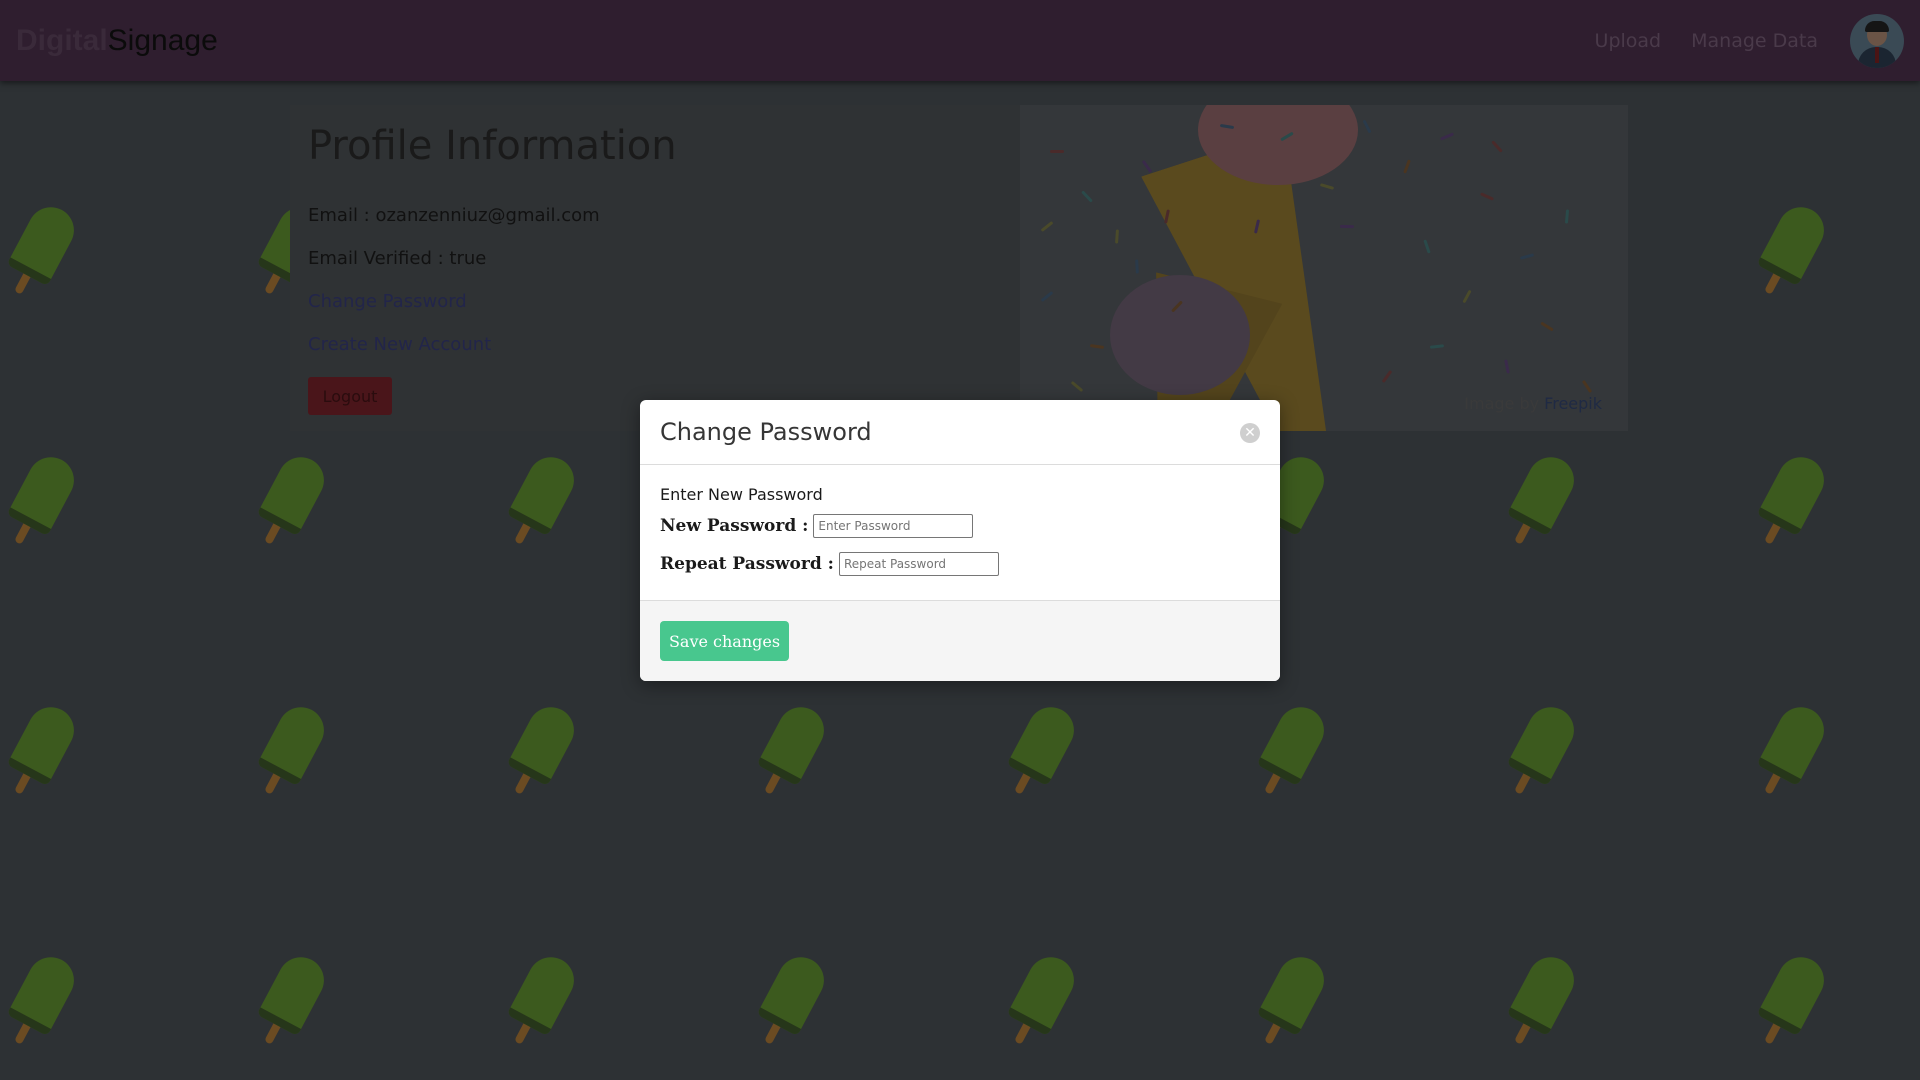  What do you see at coordinates (399, 344) in the screenshot?
I see `create-new-account-link: Create New Account` at bounding box center [399, 344].